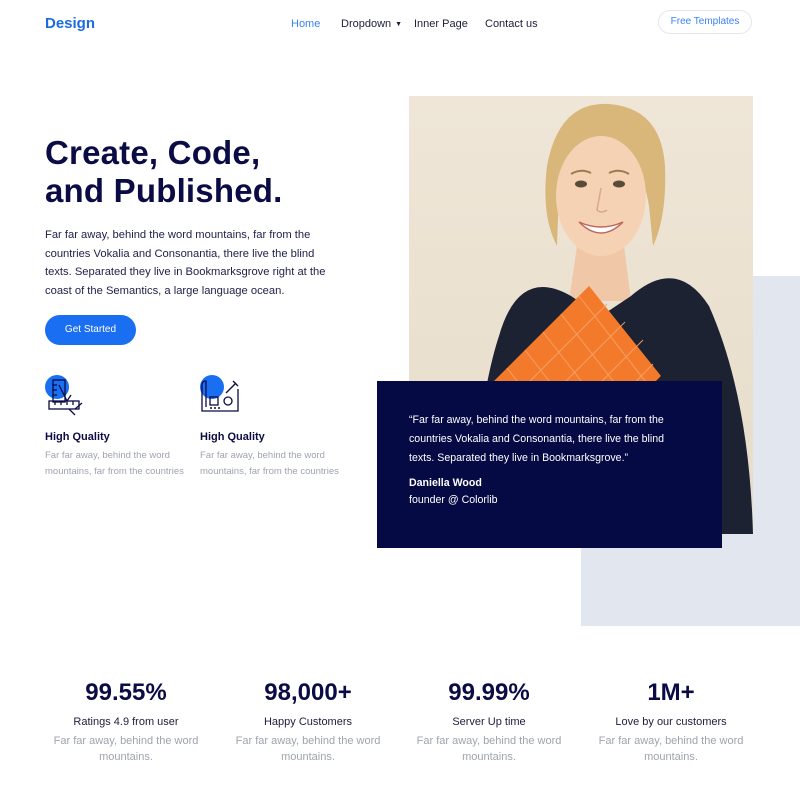 Image resolution: width=800 pixels, height=800 pixels. I want to click on nav-inner-page: Inner Page, so click(441, 24).